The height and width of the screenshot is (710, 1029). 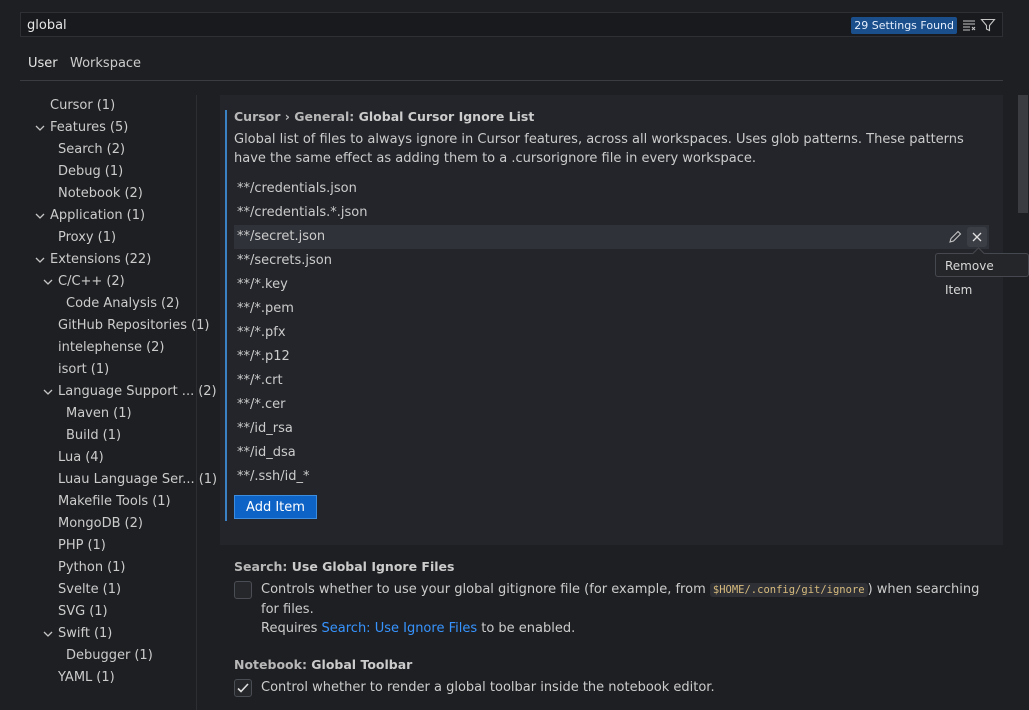 I want to click on toc-item: Search (2), so click(x=91, y=150).